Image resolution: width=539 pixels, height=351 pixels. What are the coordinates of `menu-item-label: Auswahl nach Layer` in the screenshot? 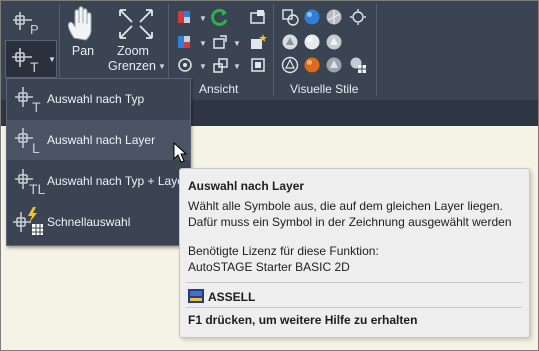 It's located at (101, 140).